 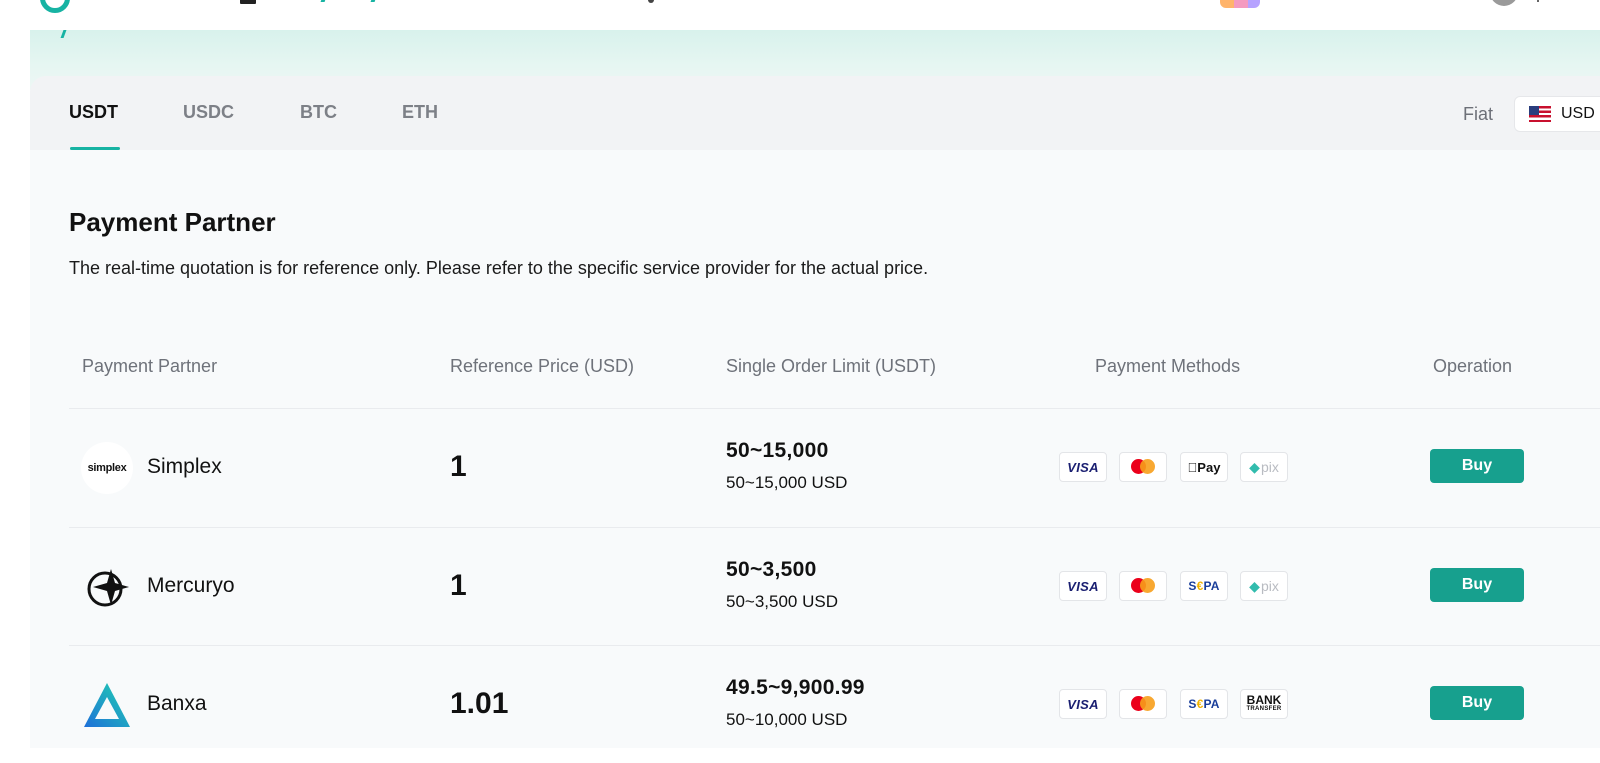 I want to click on fiat-label: Fiat, so click(x=1478, y=114).